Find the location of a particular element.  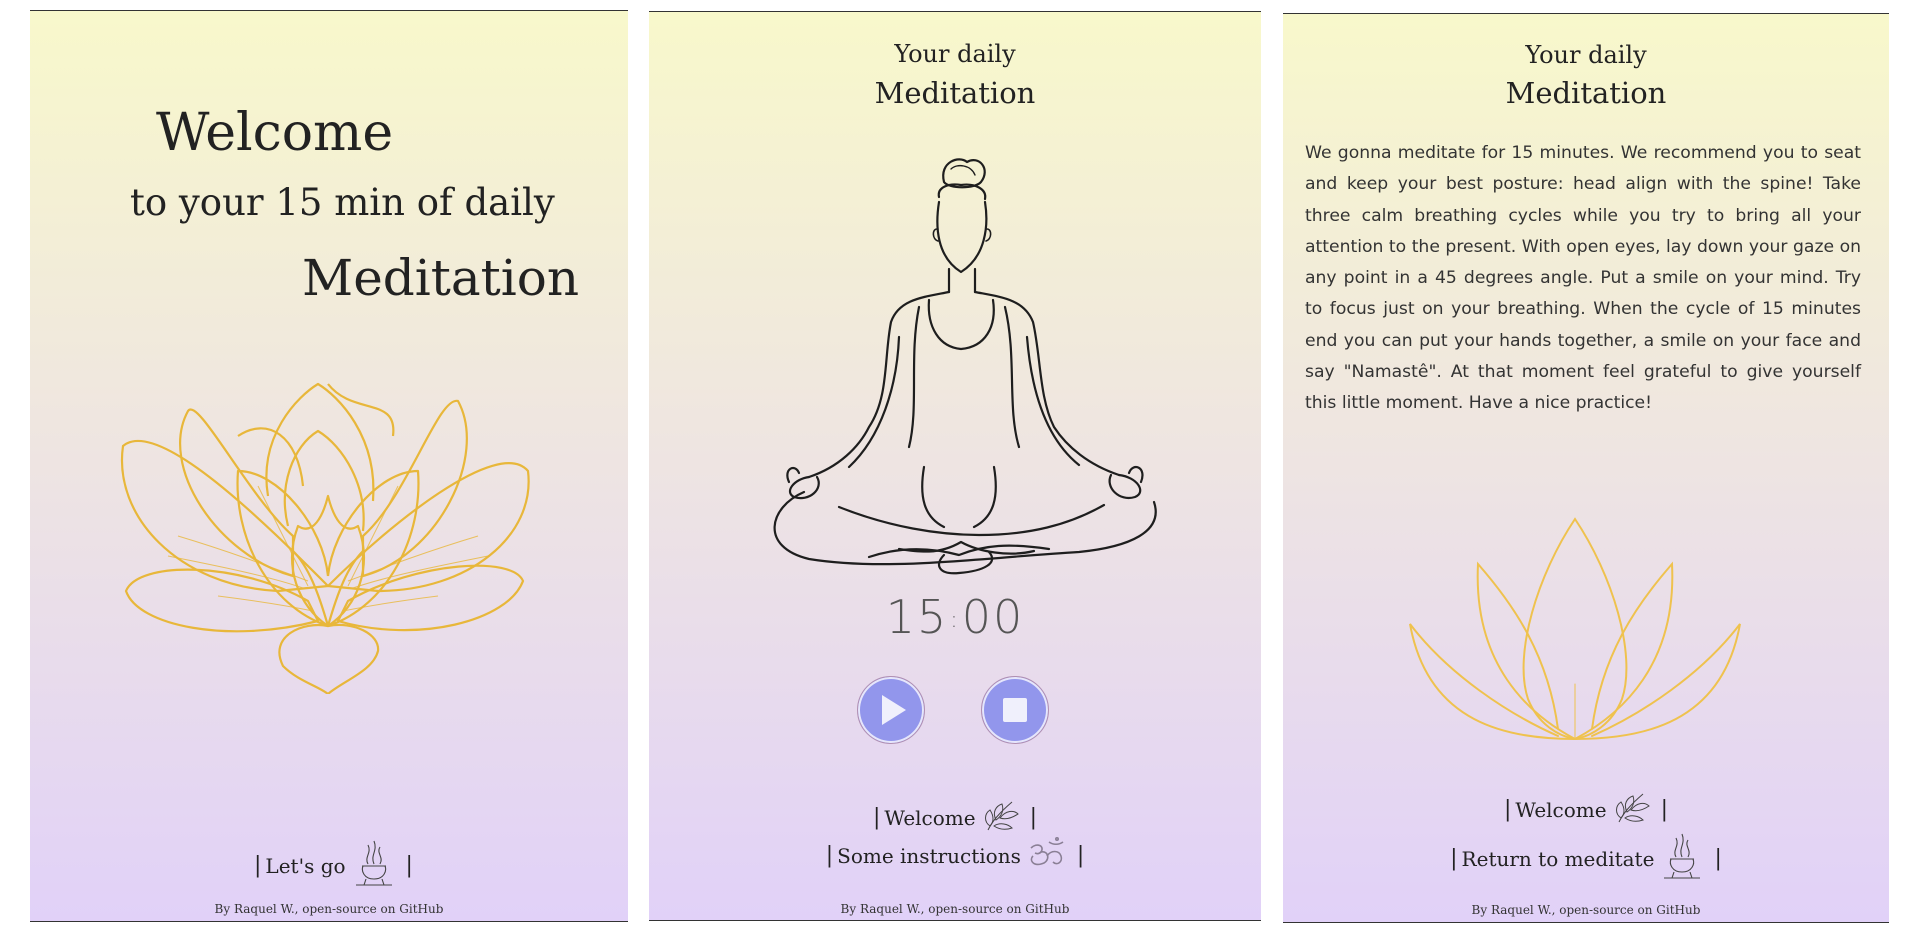

welcome-title: Welcome is located at coordinates (275, 133).